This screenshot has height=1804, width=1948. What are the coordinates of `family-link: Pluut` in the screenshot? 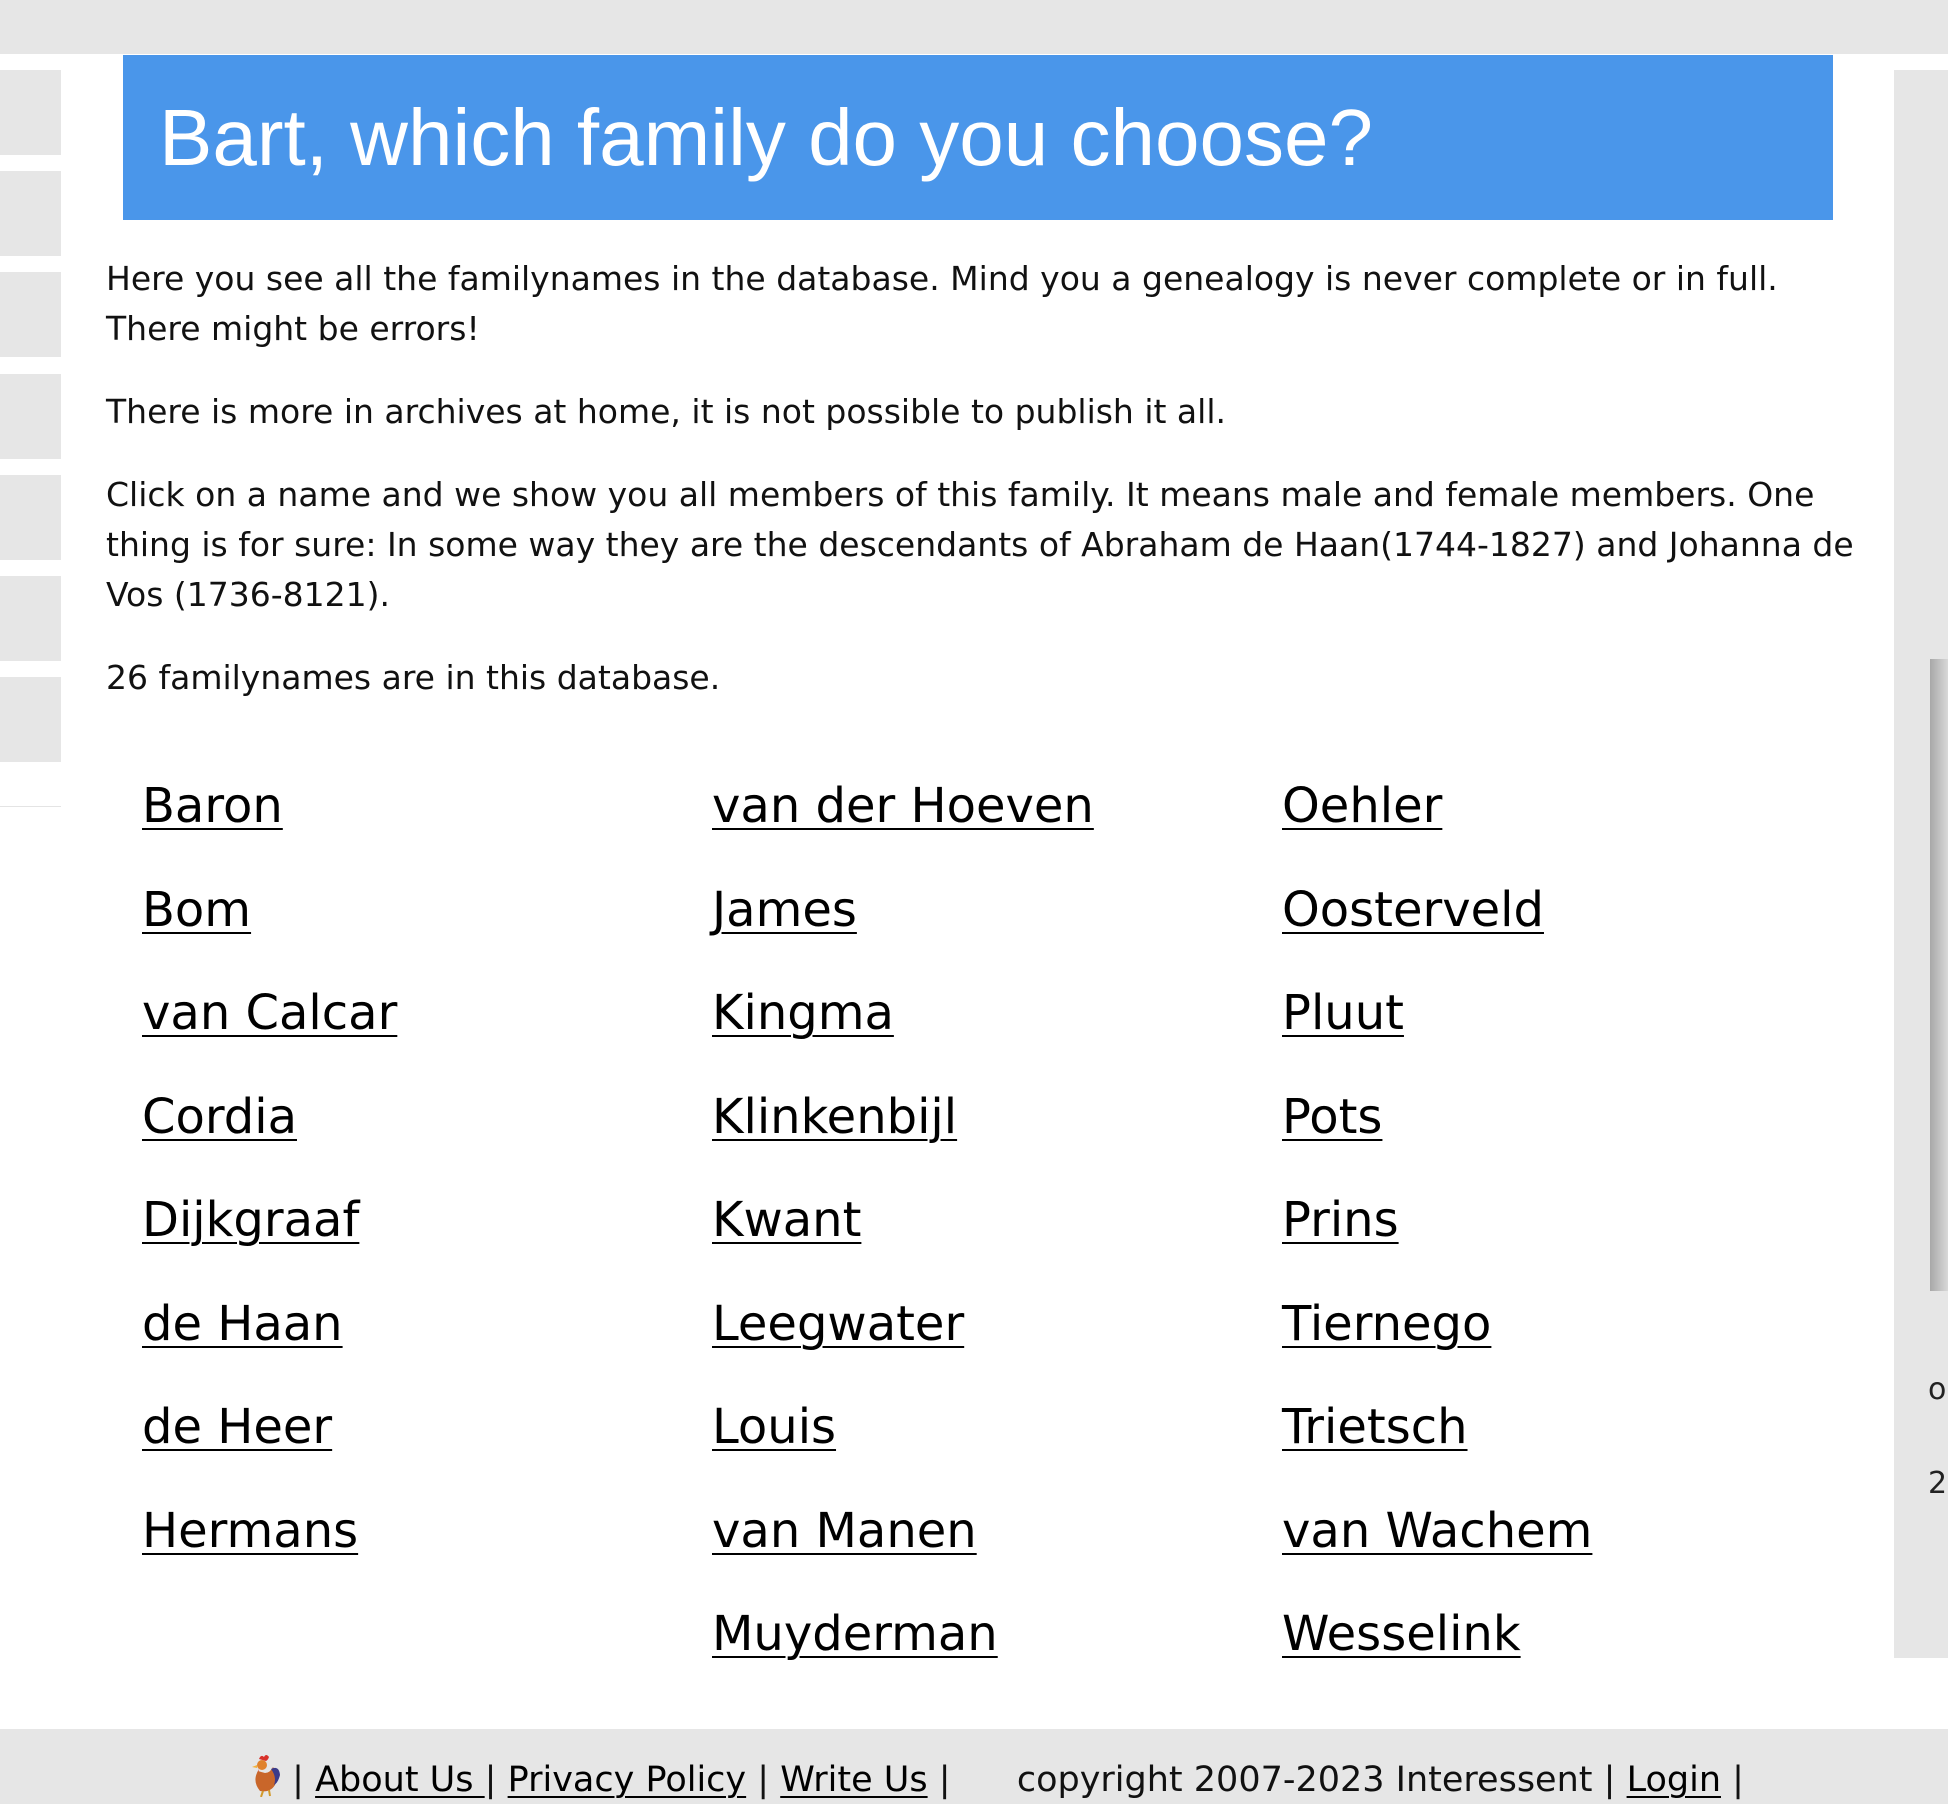 It's located at (1562, 1027).